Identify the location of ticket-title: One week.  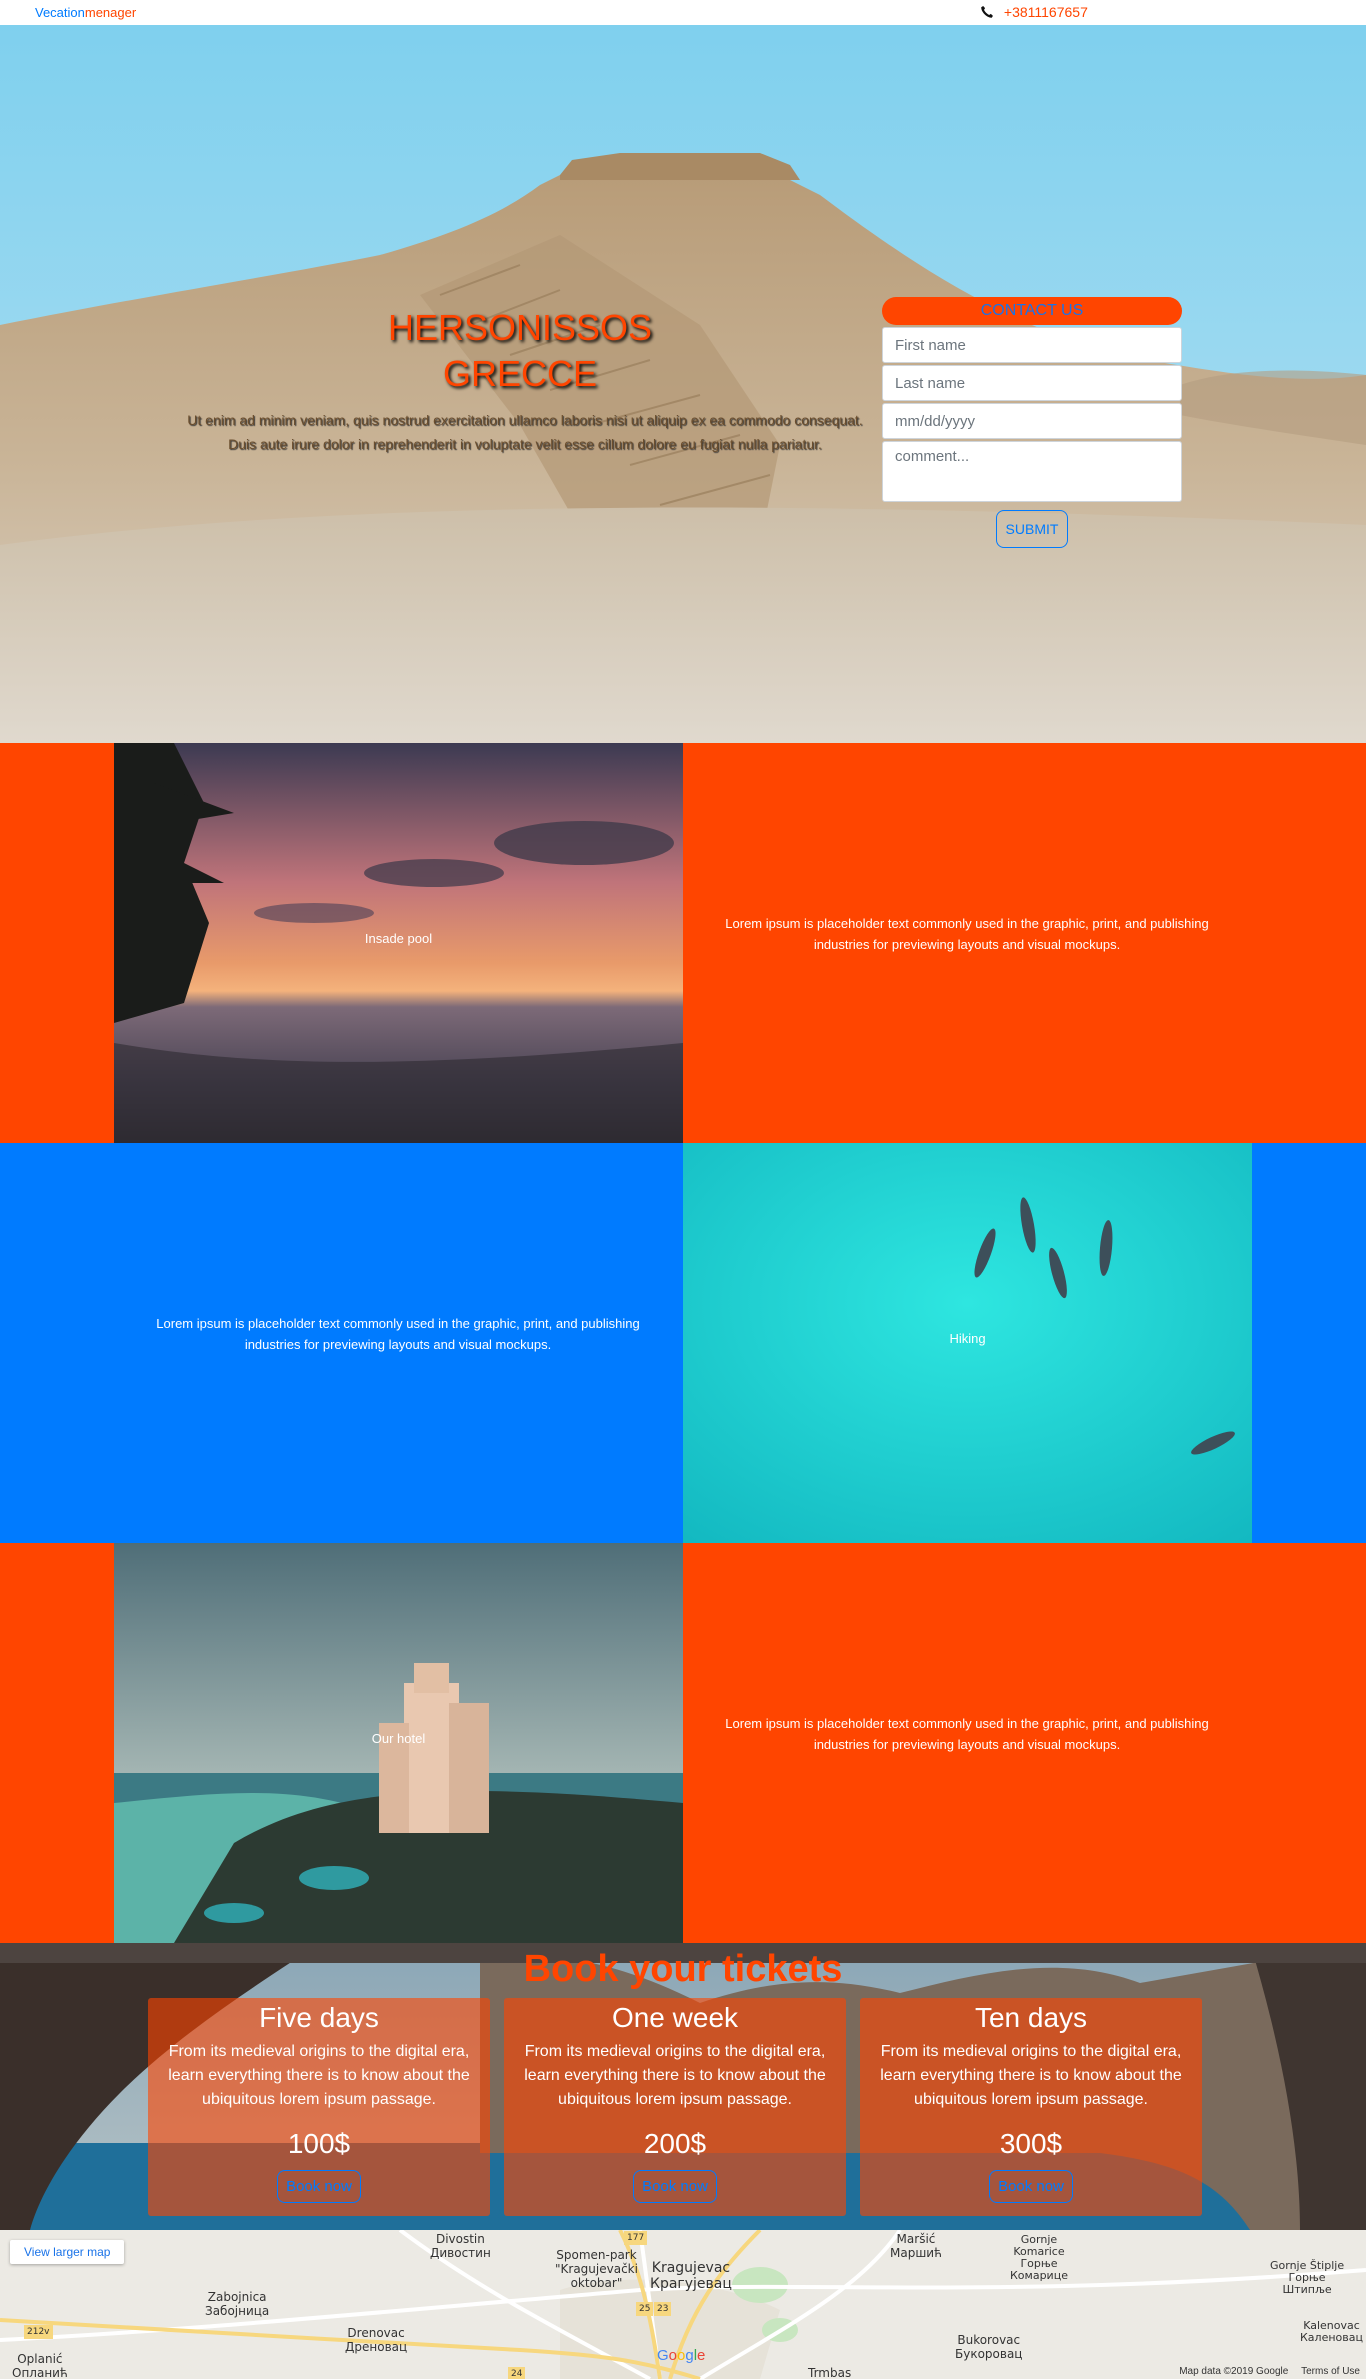
(675, 2017).